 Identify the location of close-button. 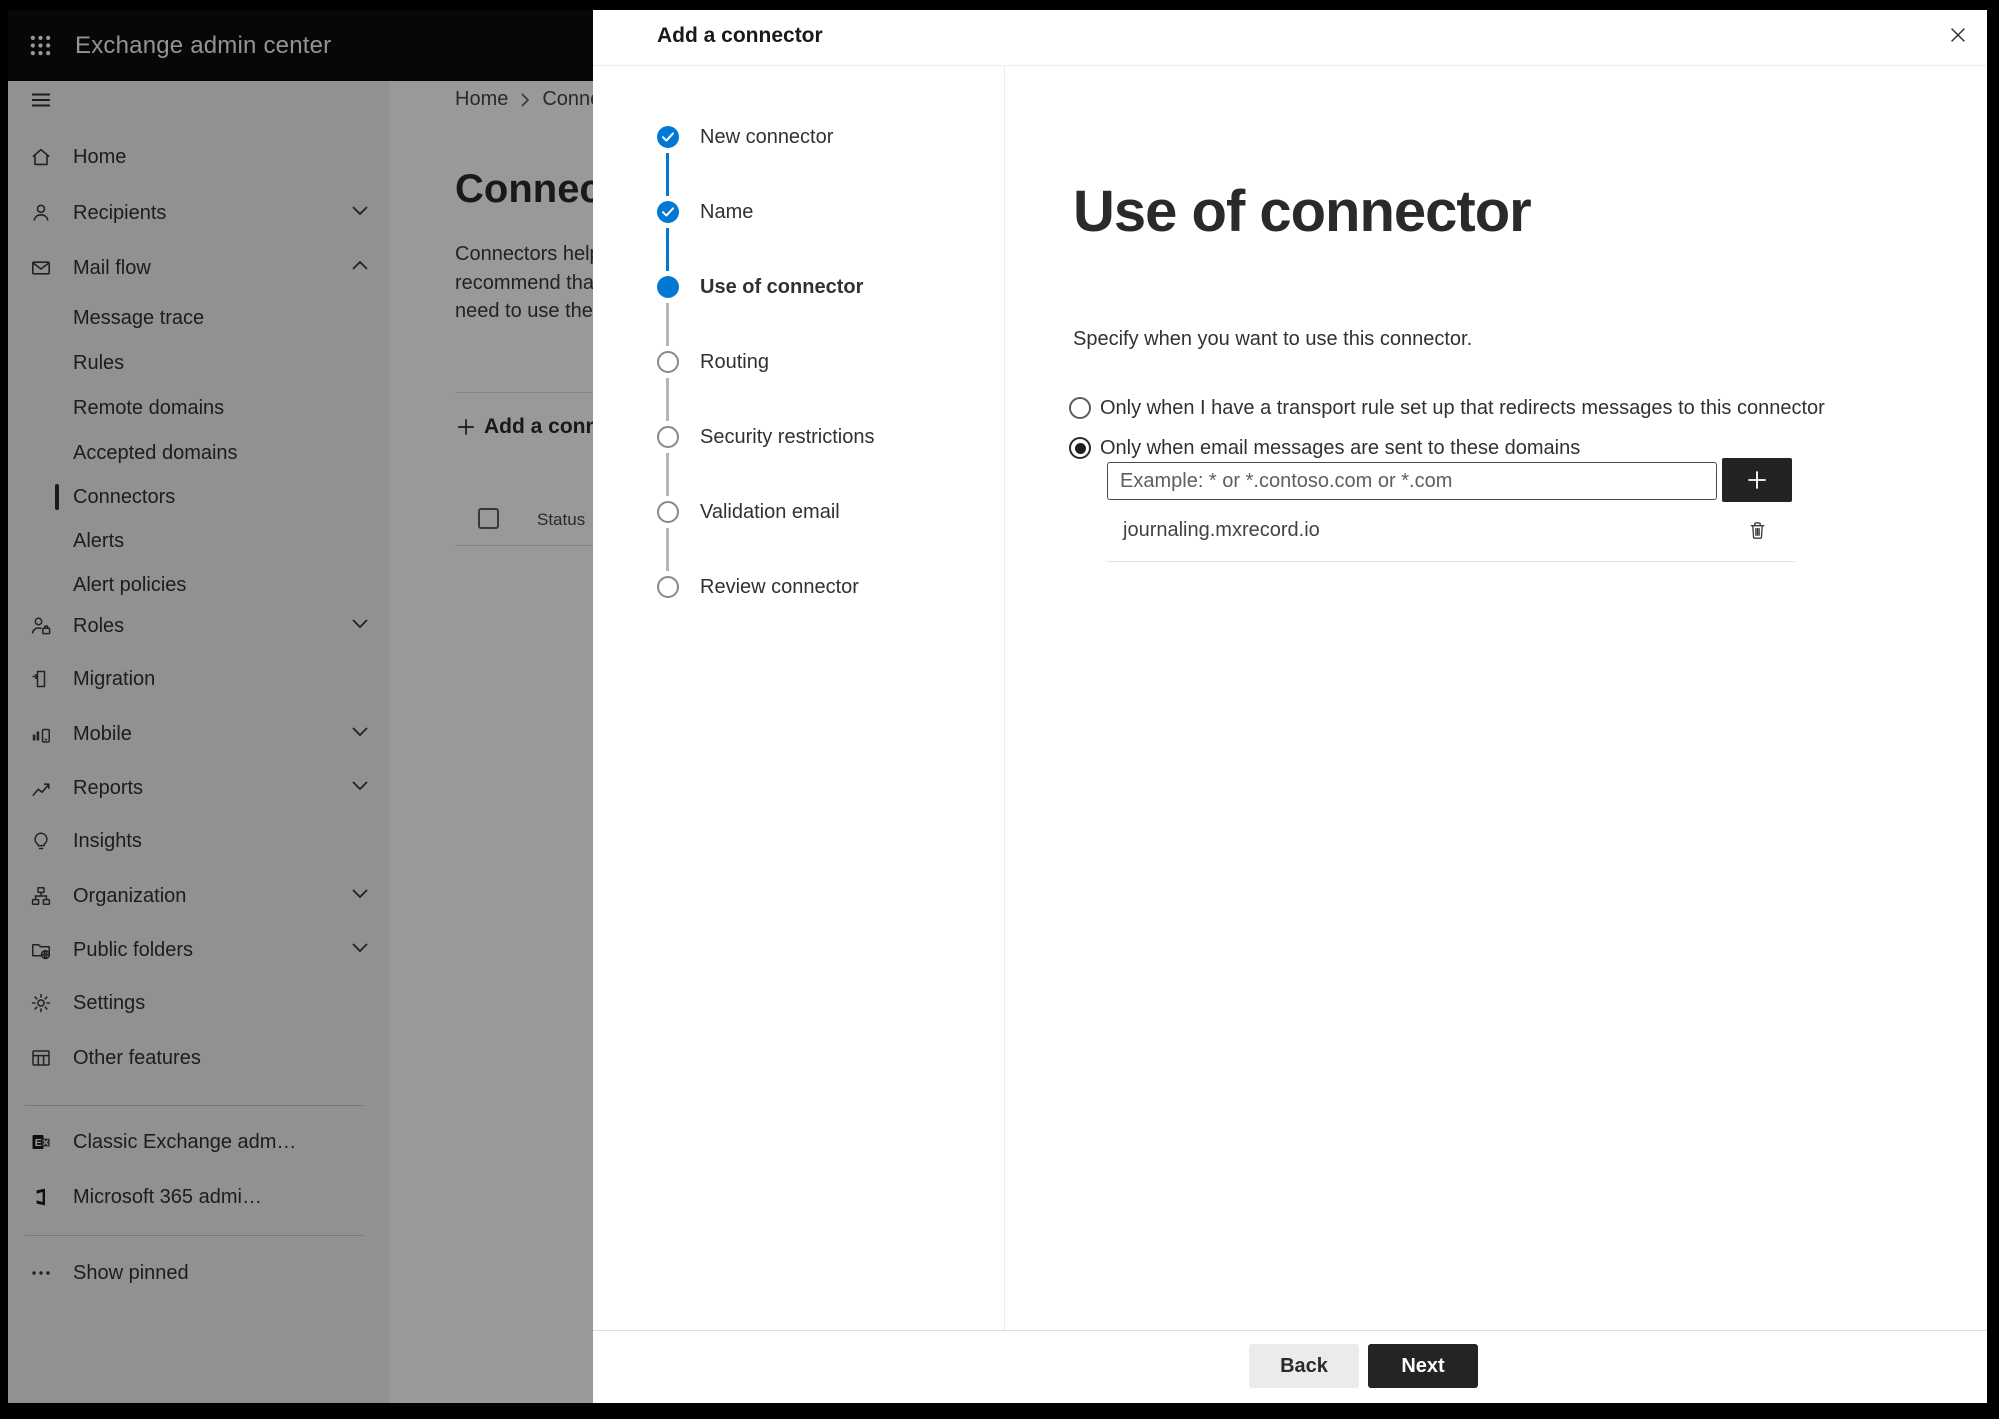
(1958, 35).